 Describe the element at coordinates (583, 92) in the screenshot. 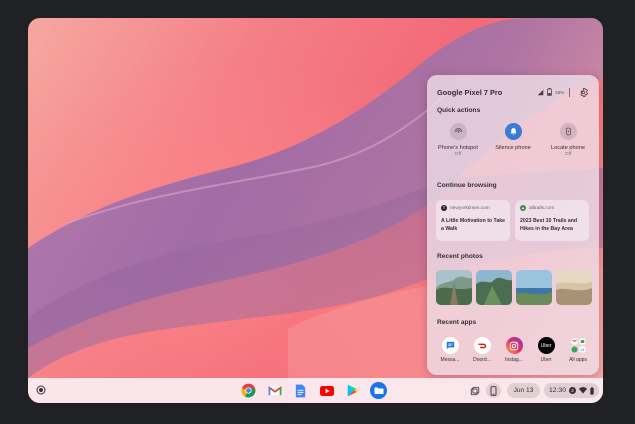

I see `settings-gear-icon` at that location.